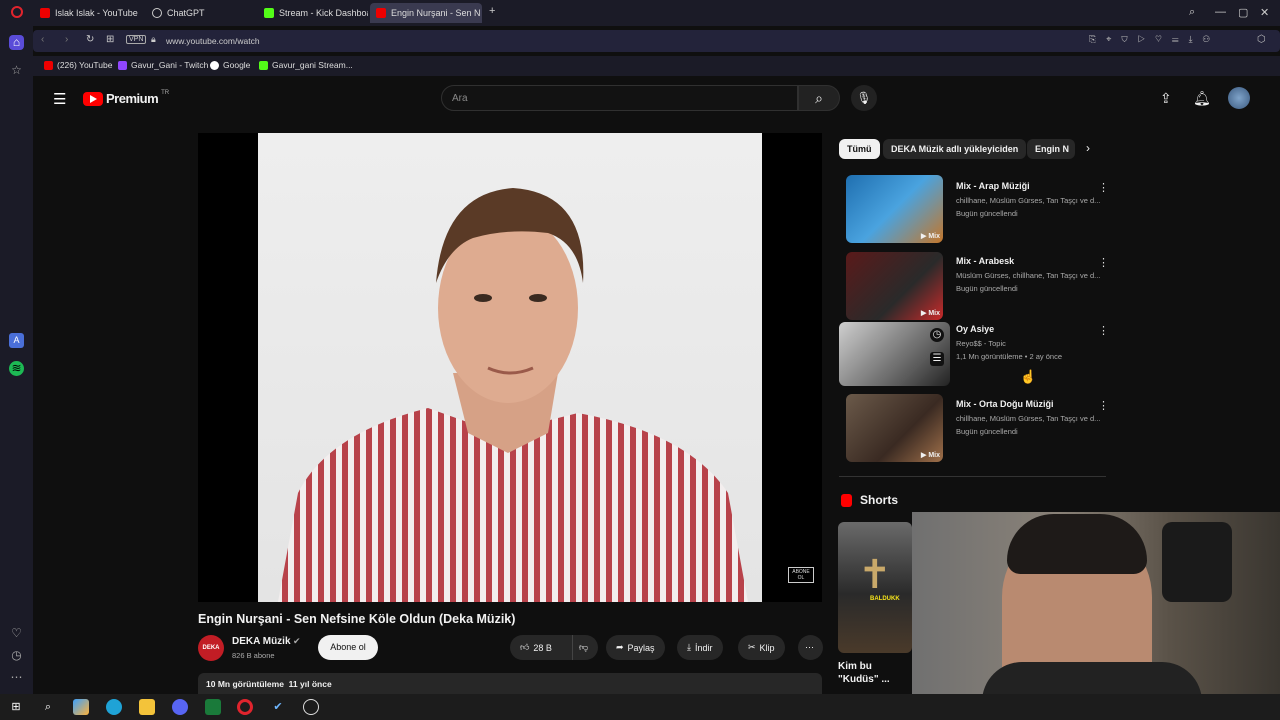 The width and height of the screenshot is (1280, 720). I want to click on chip-all: Tümü, so click(859, 149).